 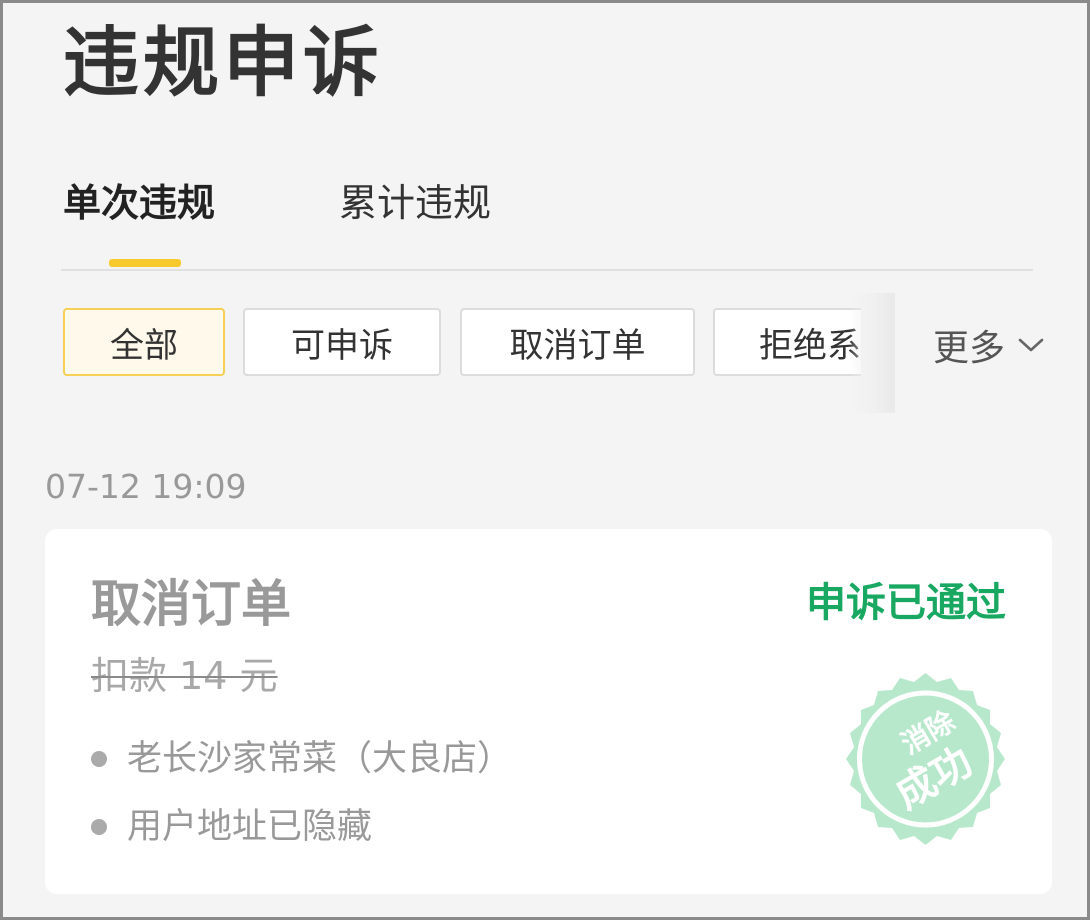 I want to click on active-tab-indicator, so click(x=145, y=263).